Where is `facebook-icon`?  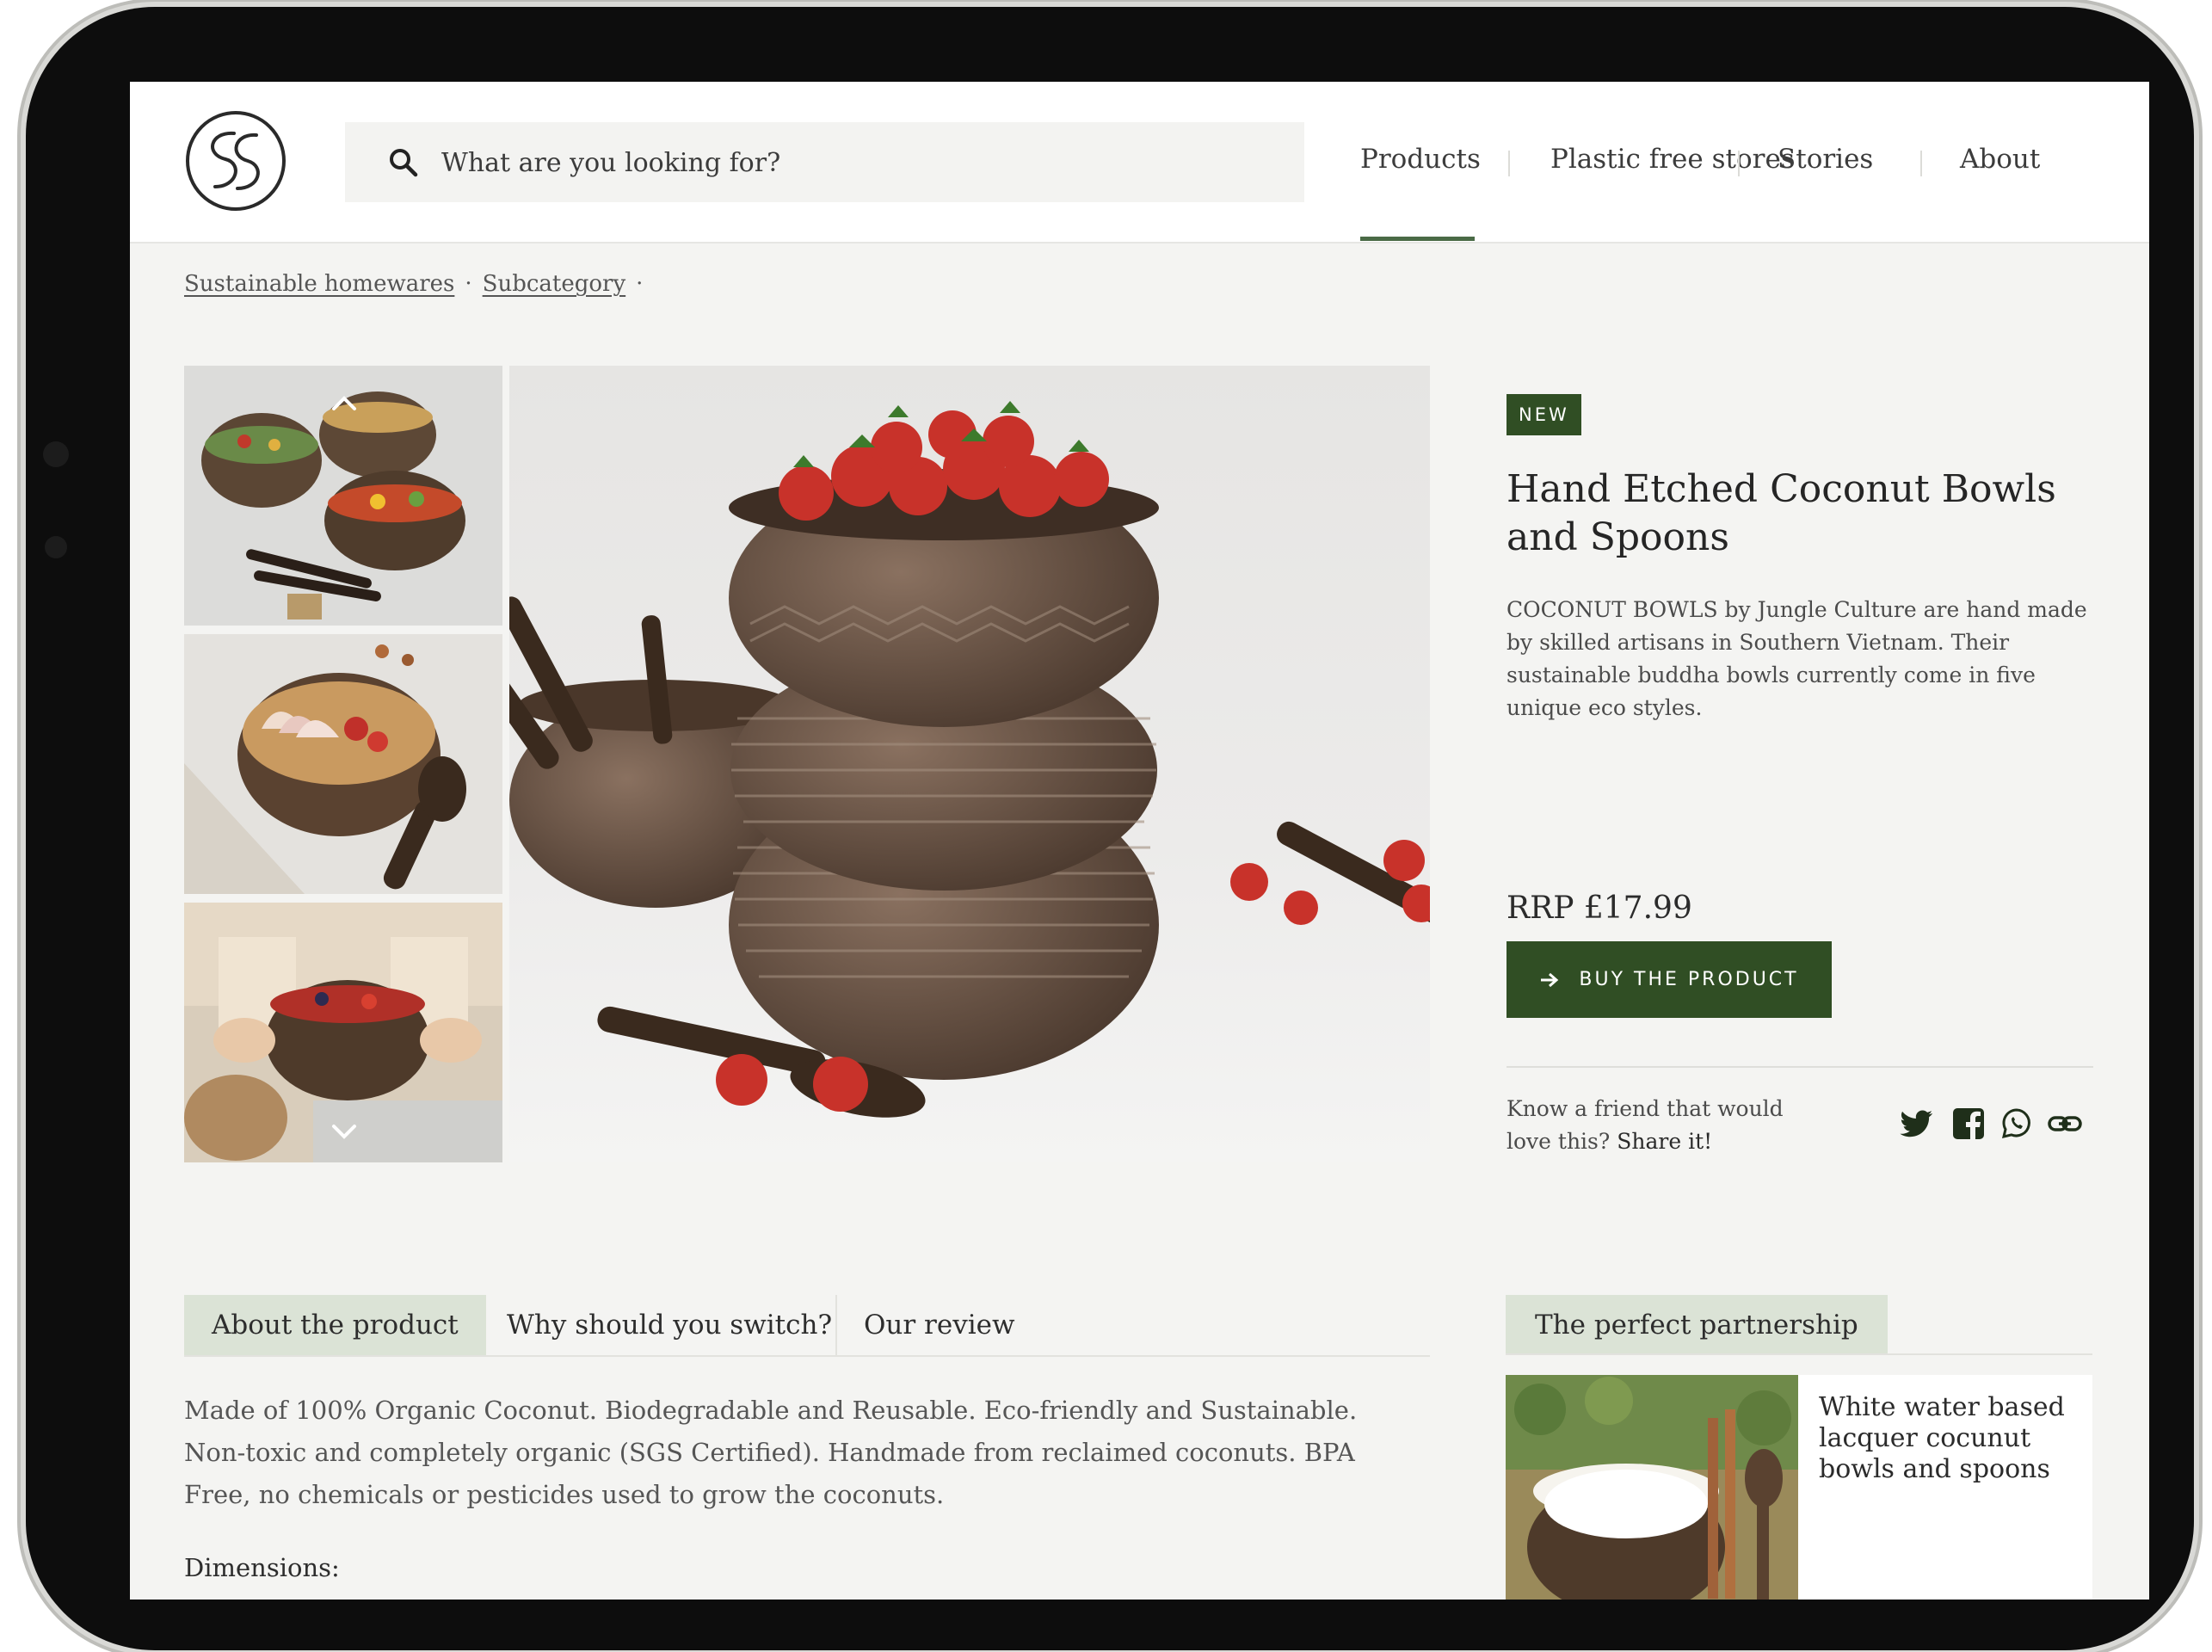 facebook-icon is located at coordinates (1969, 1124).